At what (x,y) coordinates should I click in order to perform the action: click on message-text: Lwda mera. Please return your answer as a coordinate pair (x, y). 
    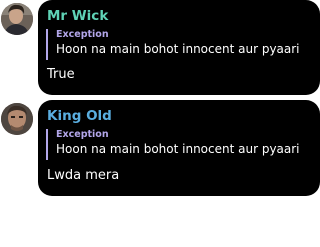
    Looking at the image, I should click on (83, 175).